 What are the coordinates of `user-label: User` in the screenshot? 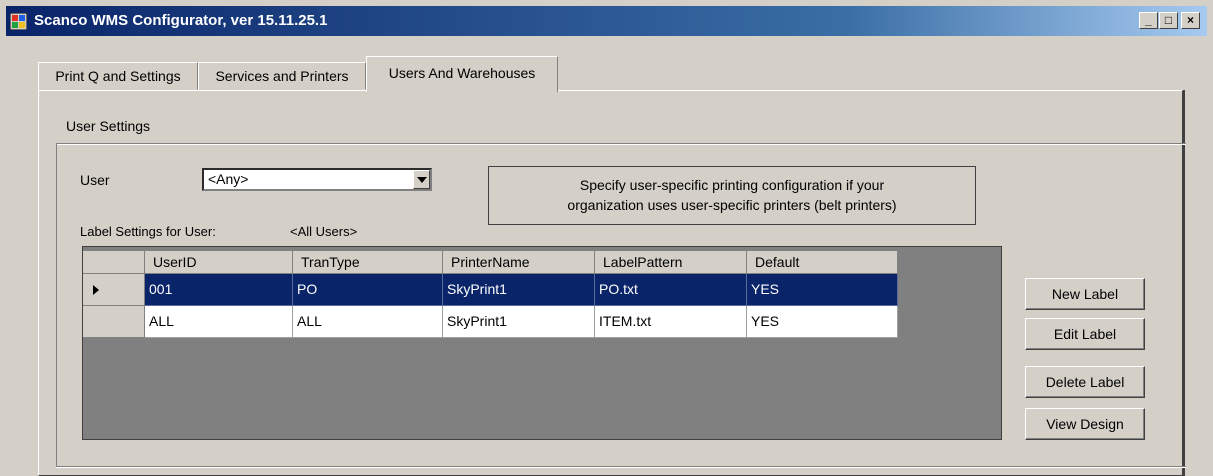 It's located at (95, 180).